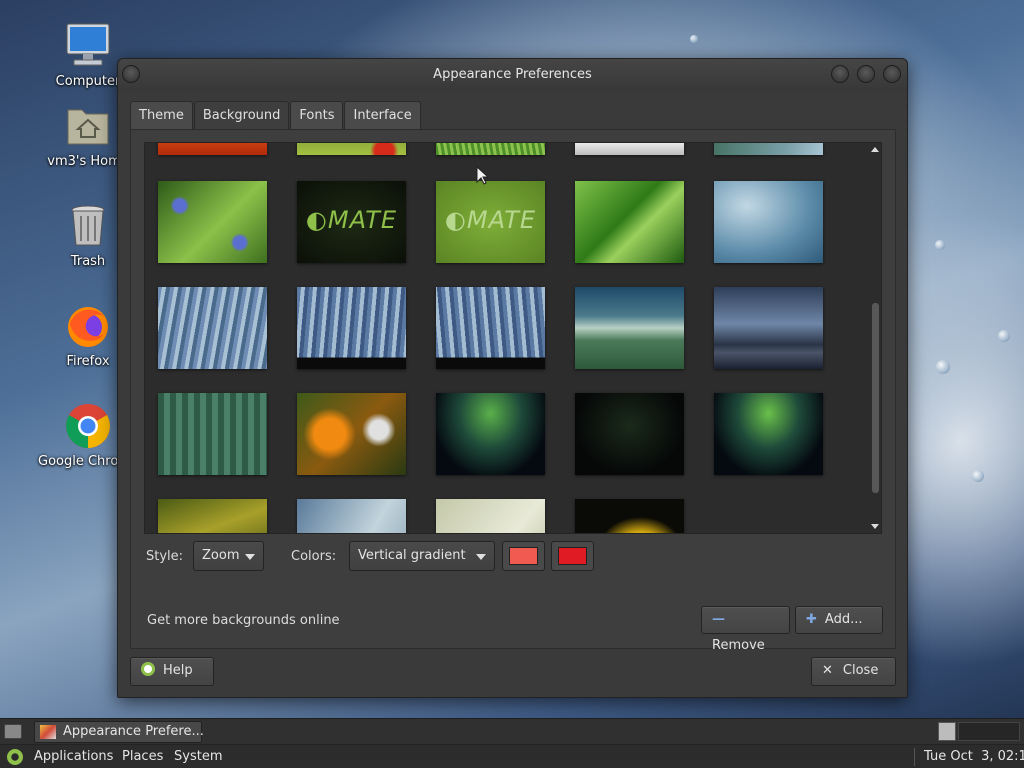 This screenshot has width=1024, height=768. Describe the element at coordinates (875, 526) in the screenshot. I see `scroll-down-icon` at that location.